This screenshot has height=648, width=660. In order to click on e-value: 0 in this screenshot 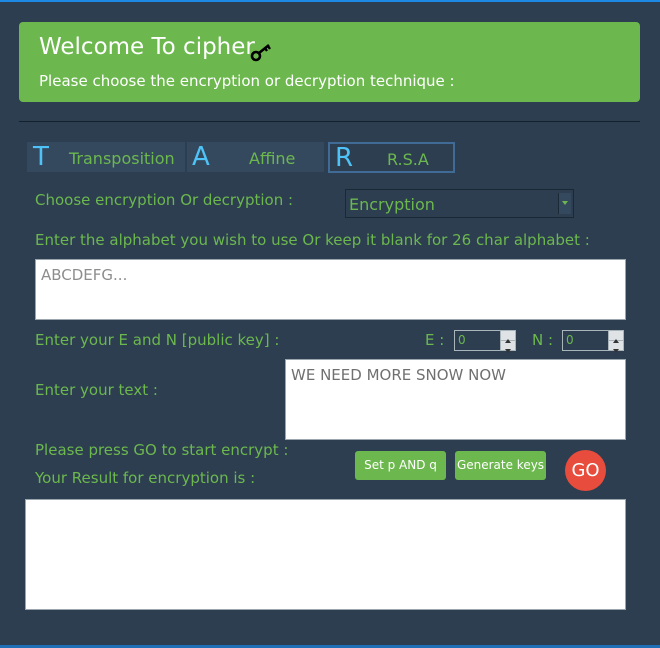, I will do `click(462, 340)`.